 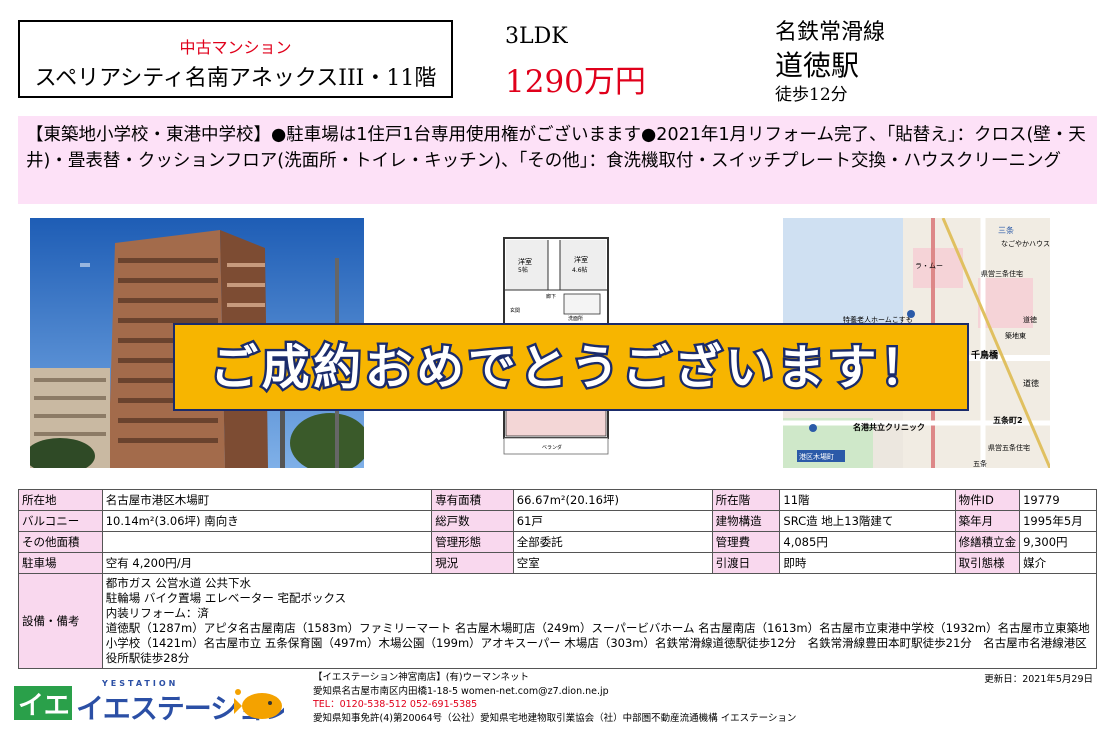 I want to click on table-label: 修繕積立金, so click(x=987, y=542).